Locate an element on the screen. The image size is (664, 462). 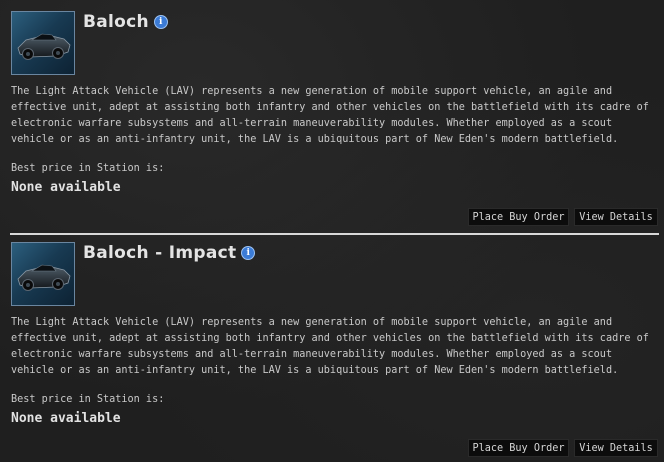
item-title: Baloch i is located at coordinates (125, 22).